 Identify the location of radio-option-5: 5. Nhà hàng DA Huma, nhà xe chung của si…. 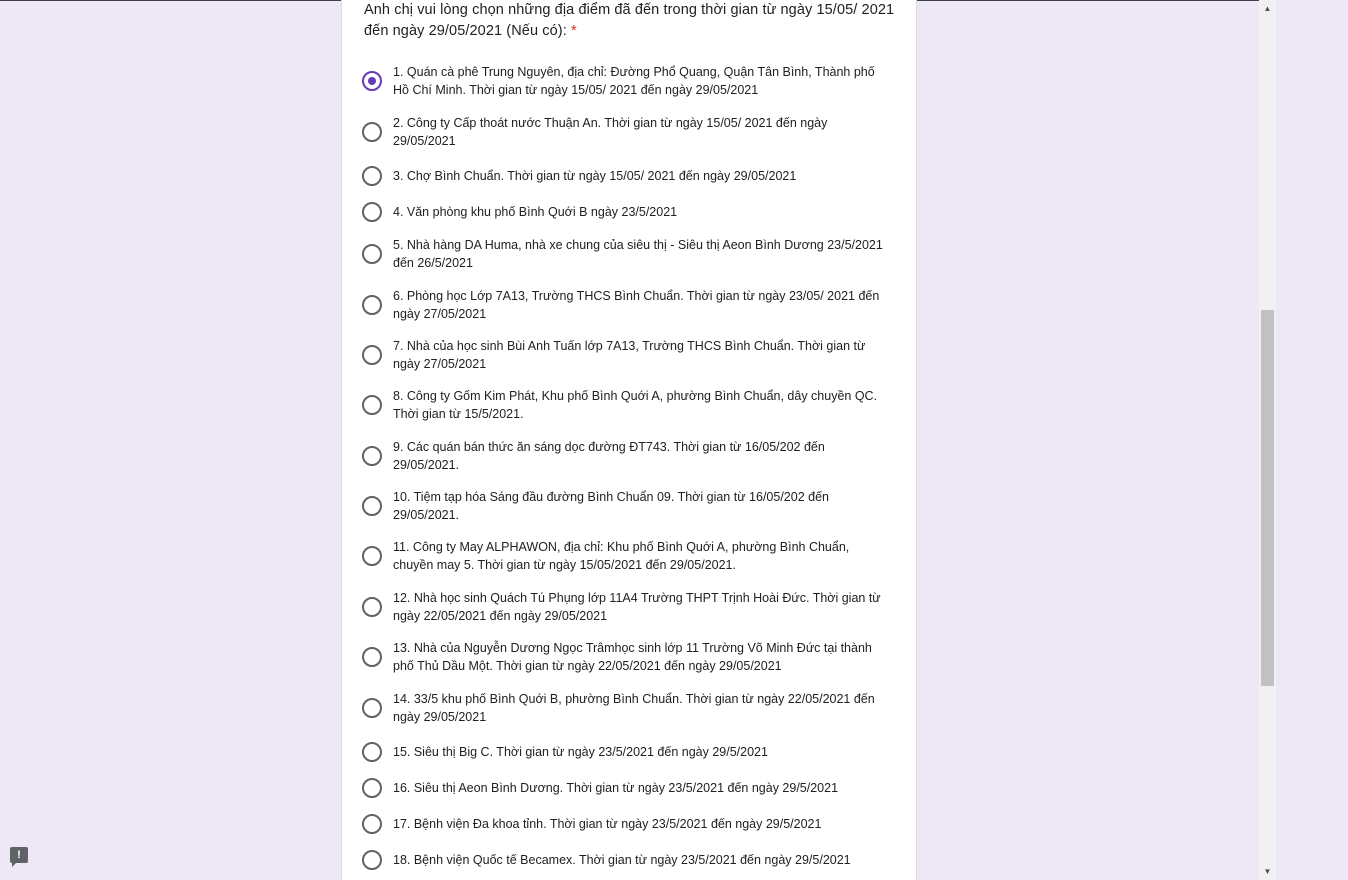
(627, 254).